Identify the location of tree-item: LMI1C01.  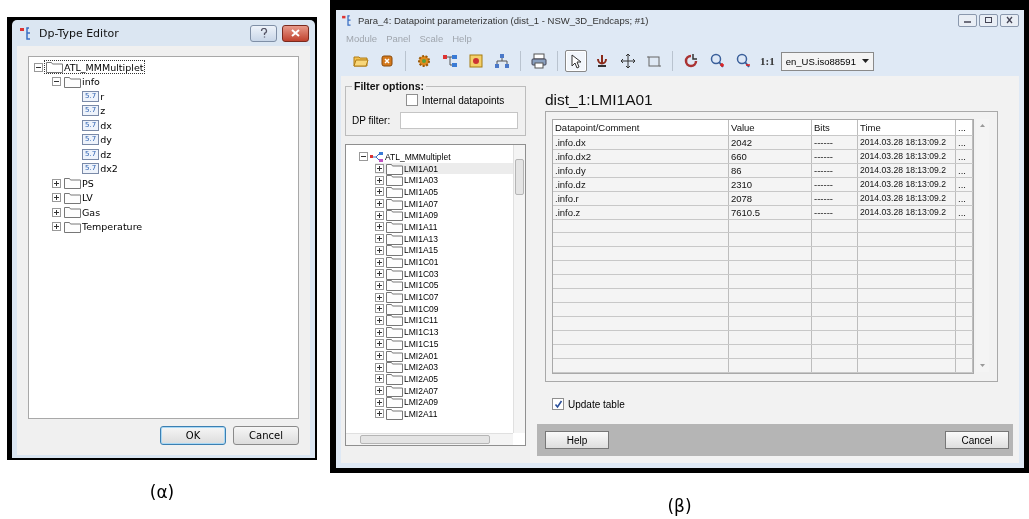
(414, 262).